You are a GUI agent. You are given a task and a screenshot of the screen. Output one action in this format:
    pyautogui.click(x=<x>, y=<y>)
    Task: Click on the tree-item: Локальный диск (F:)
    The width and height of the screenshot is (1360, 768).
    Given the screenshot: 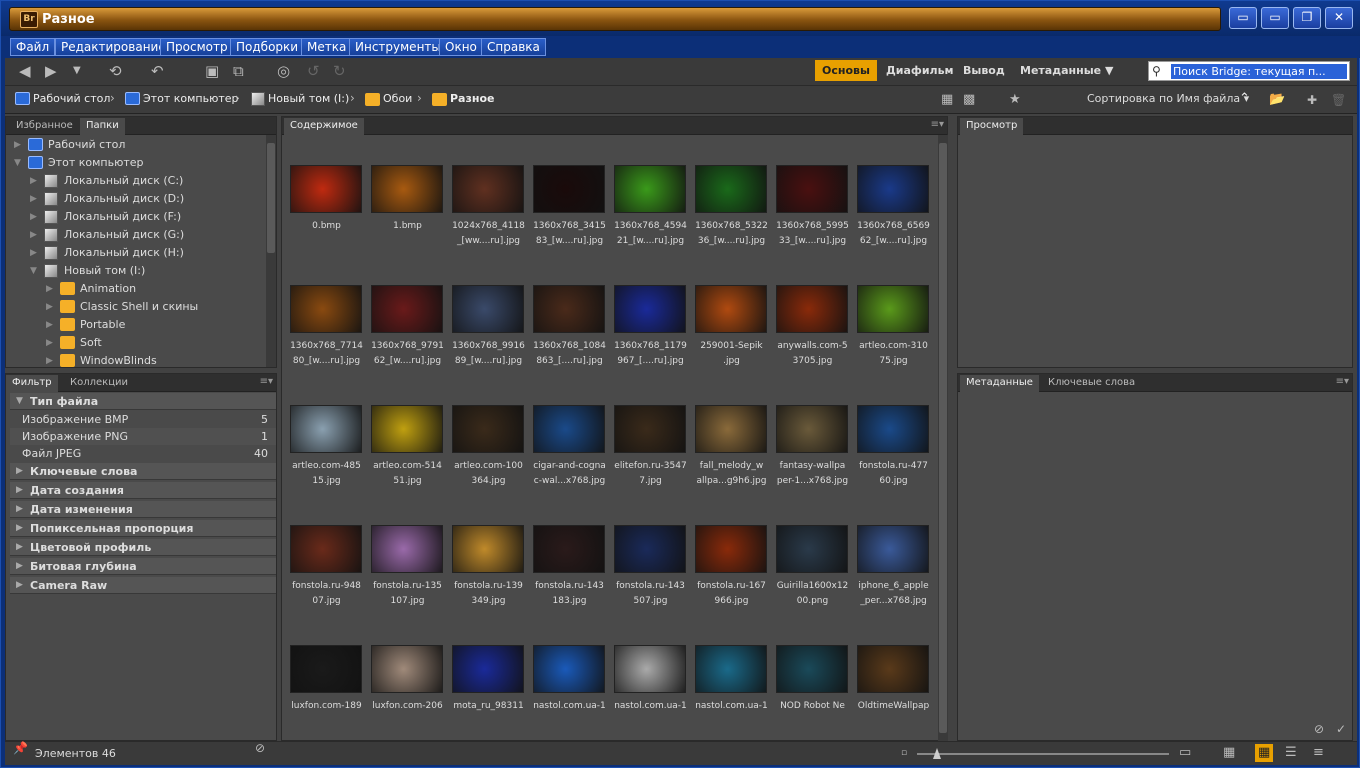 What is the action you would take?
    pyautogui.click(x=122, y=217)
    